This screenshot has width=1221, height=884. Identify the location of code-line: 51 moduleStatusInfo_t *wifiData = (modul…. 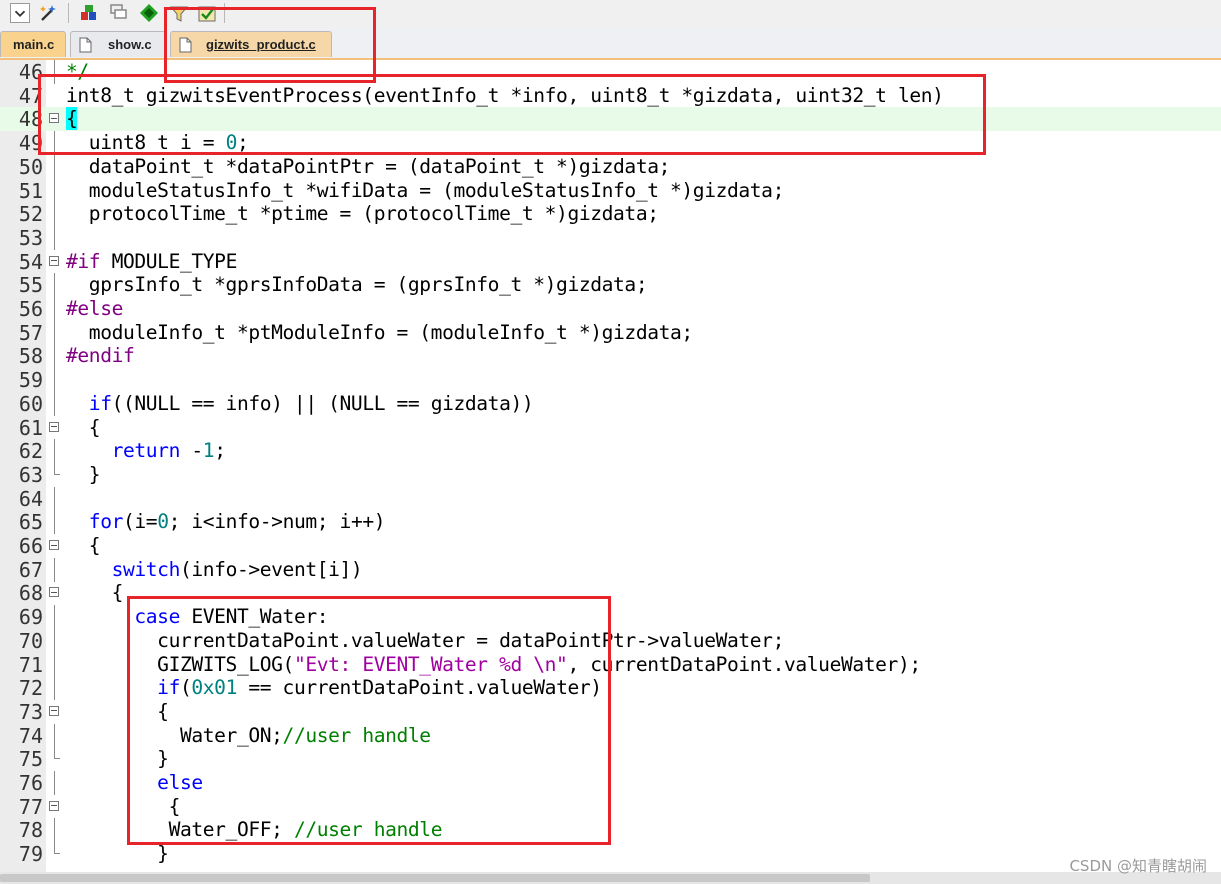
(610, 190).